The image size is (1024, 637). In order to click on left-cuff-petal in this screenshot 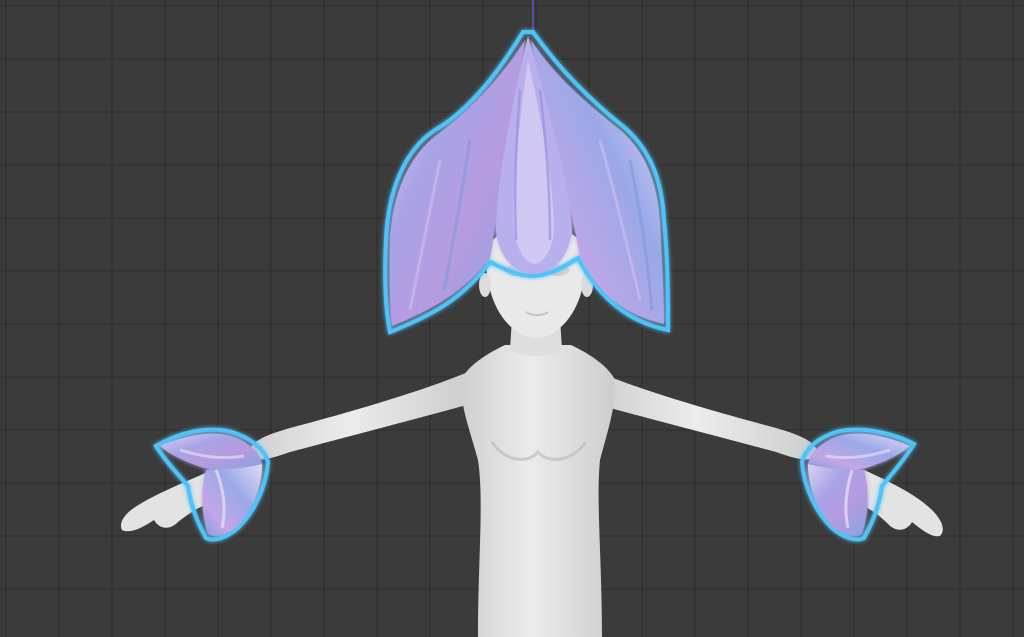, I will do `click(232, 500)`.